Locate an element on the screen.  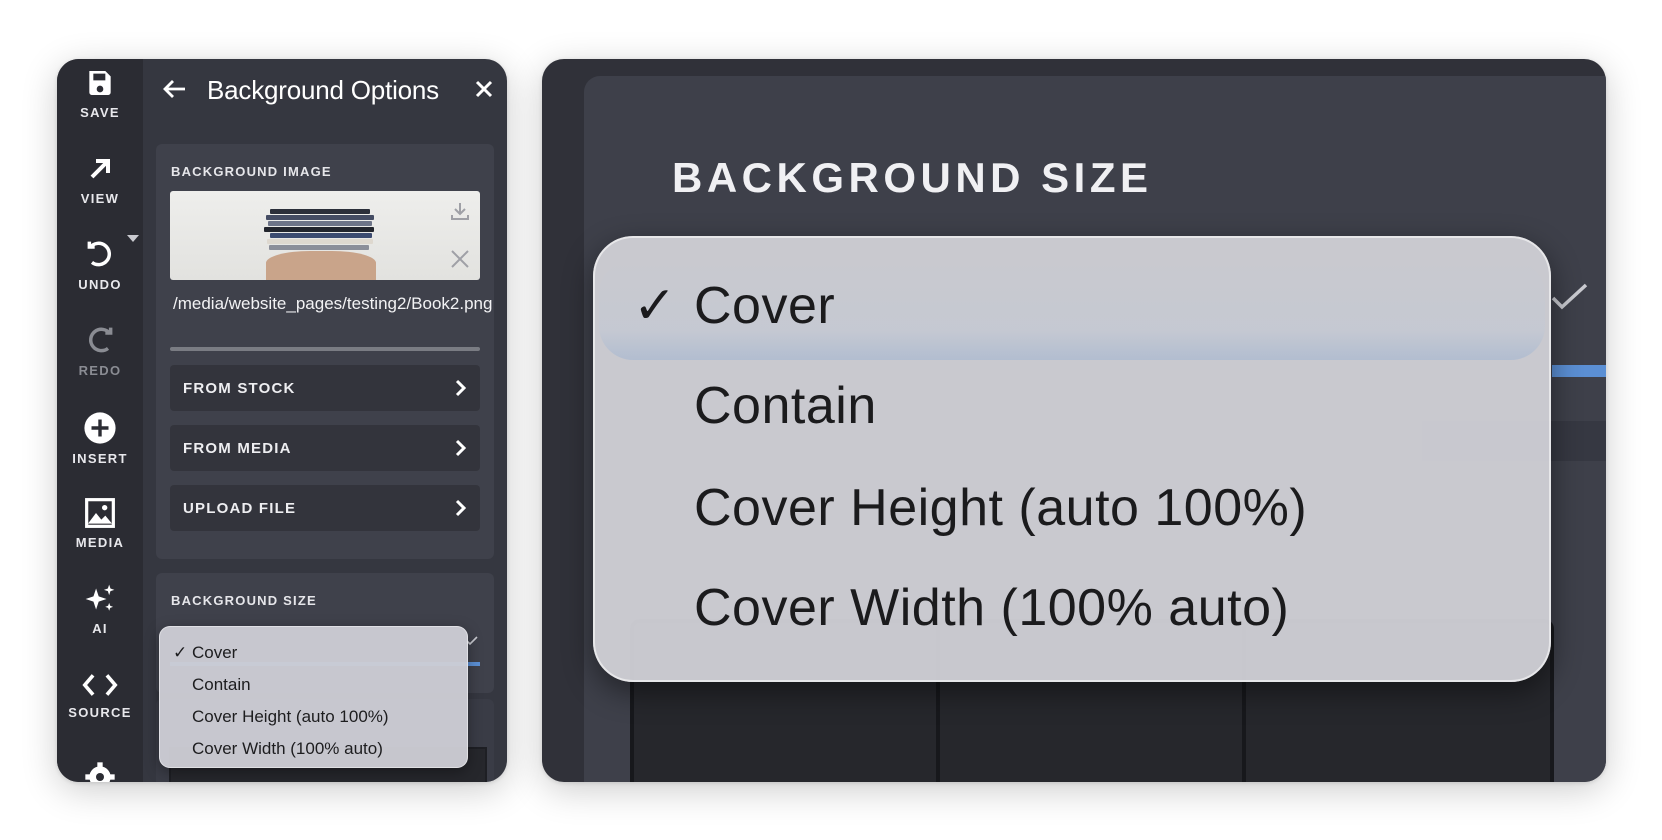
media-label: MEDIA is located at coordinates (100, 542).